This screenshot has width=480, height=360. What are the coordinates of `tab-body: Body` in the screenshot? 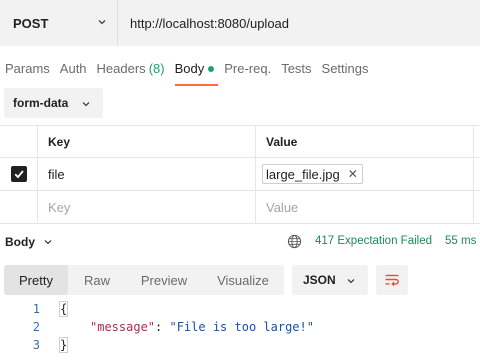 It's located at (195, 71).